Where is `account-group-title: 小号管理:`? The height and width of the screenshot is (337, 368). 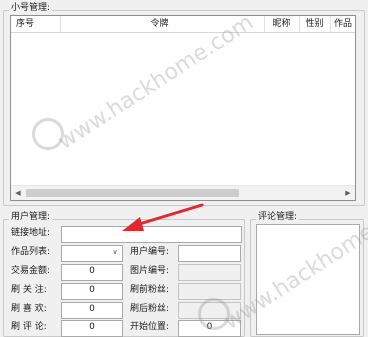
account-group-title: 小号管理: is located at coordinates (31, 8).